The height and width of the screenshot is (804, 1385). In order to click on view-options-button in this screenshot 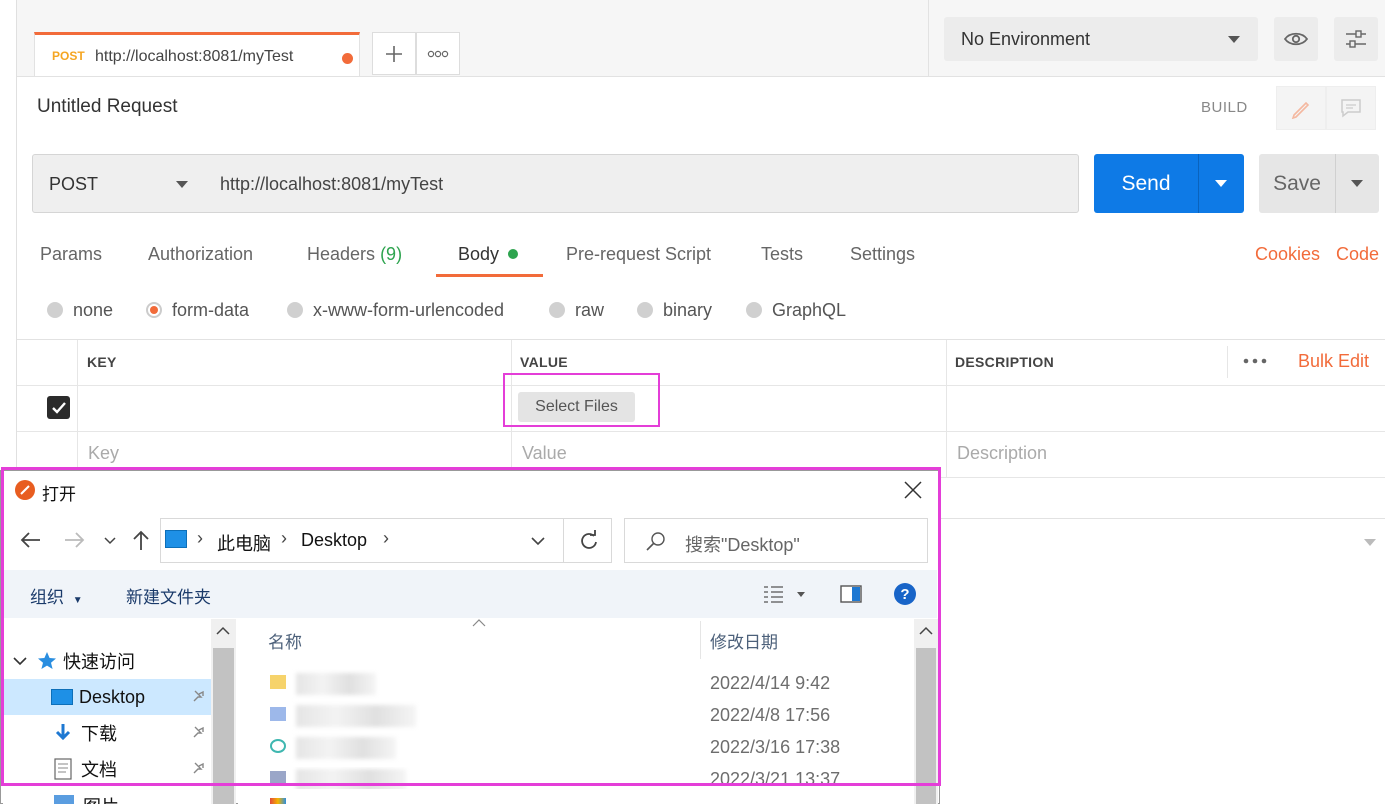, I will do `click(786, 596)`.